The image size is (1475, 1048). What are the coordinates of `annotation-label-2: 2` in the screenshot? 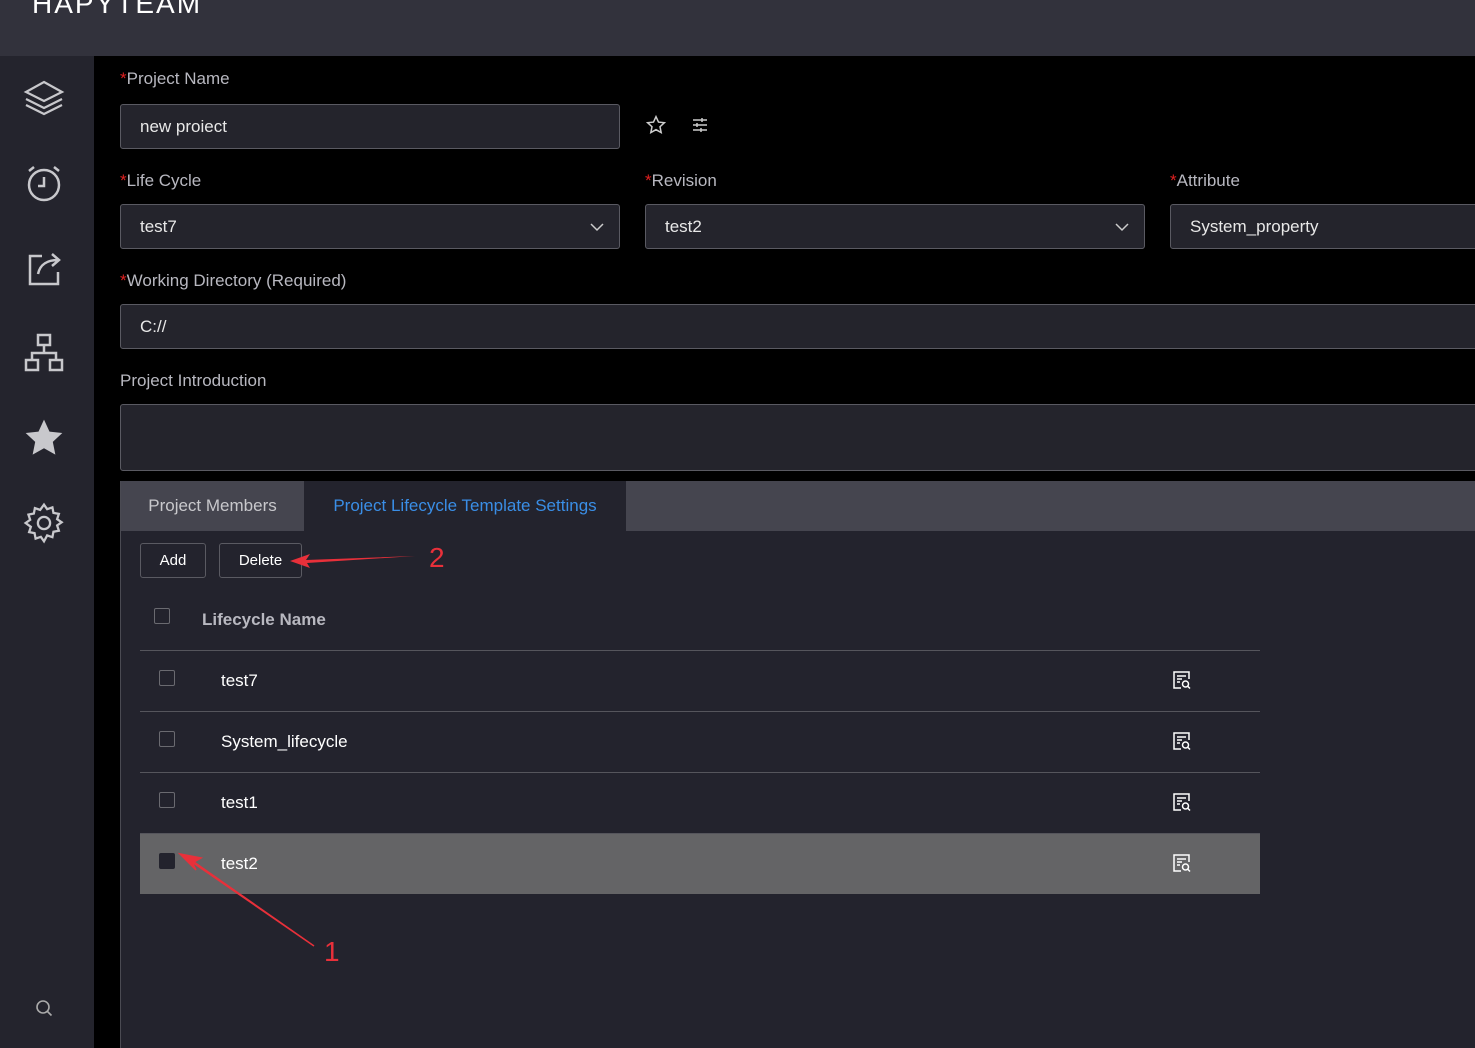 It's located at (437, 557).